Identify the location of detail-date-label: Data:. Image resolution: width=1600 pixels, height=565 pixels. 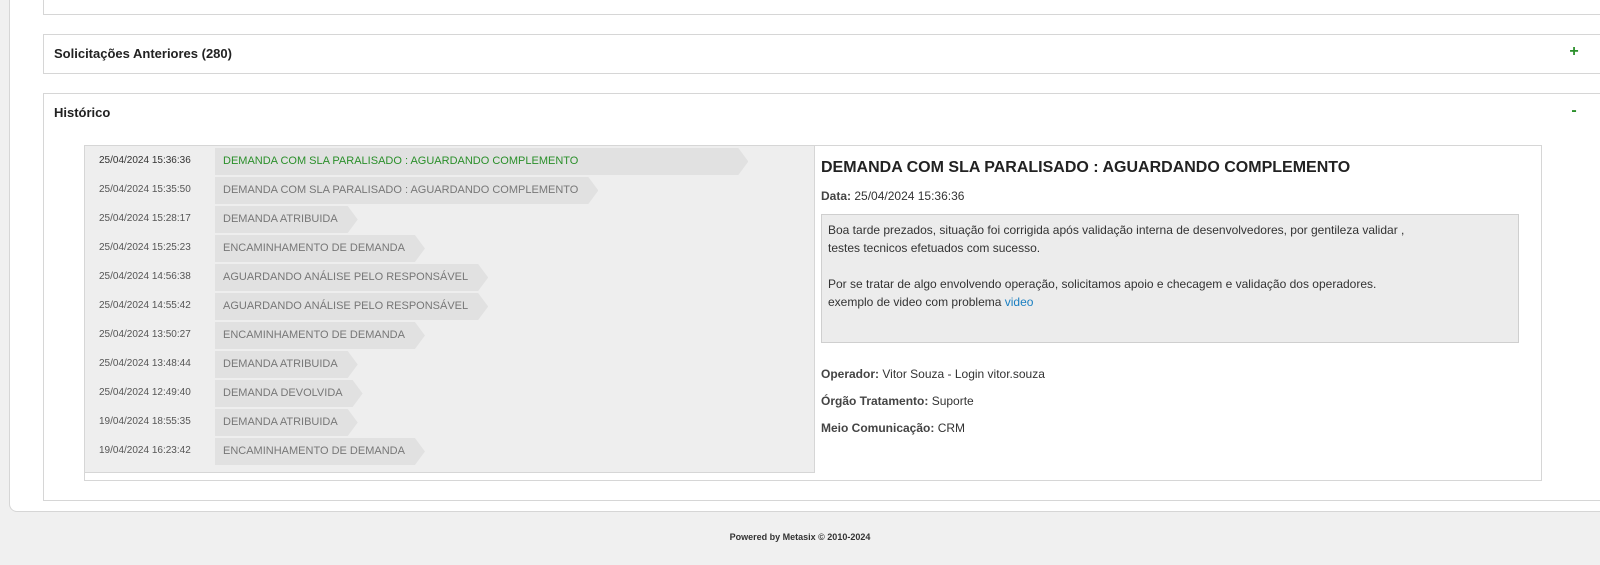
(836, 196).